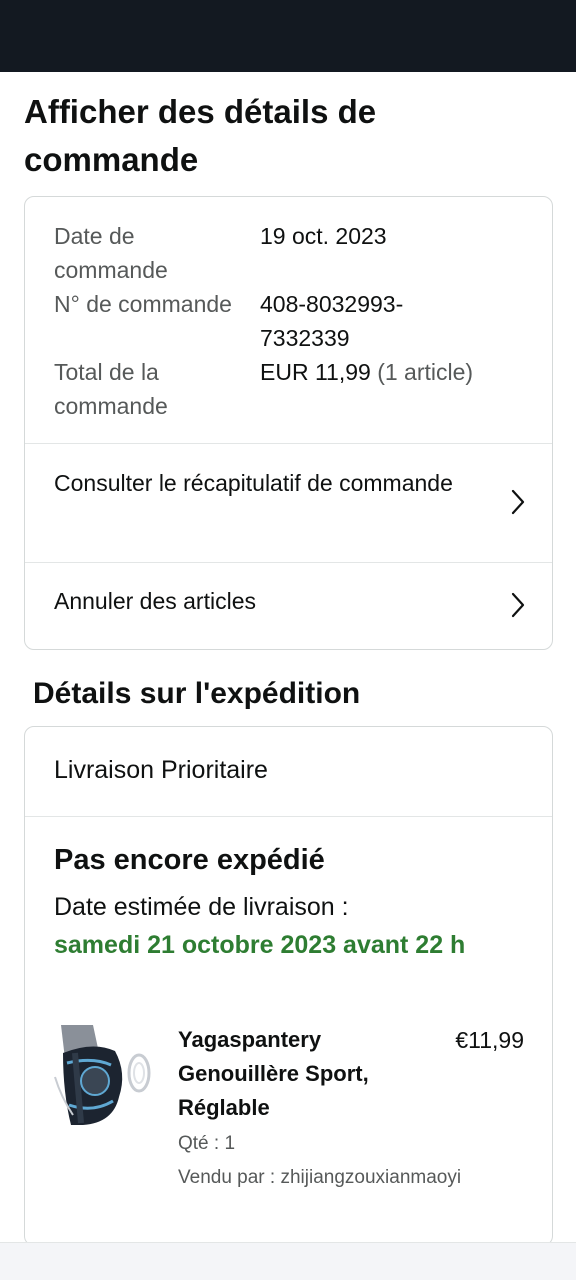 The width and height of the screenshot is (576, 1280). I want to click on order-total-value: EUR 11,99 (1 article), so click(400, 372).